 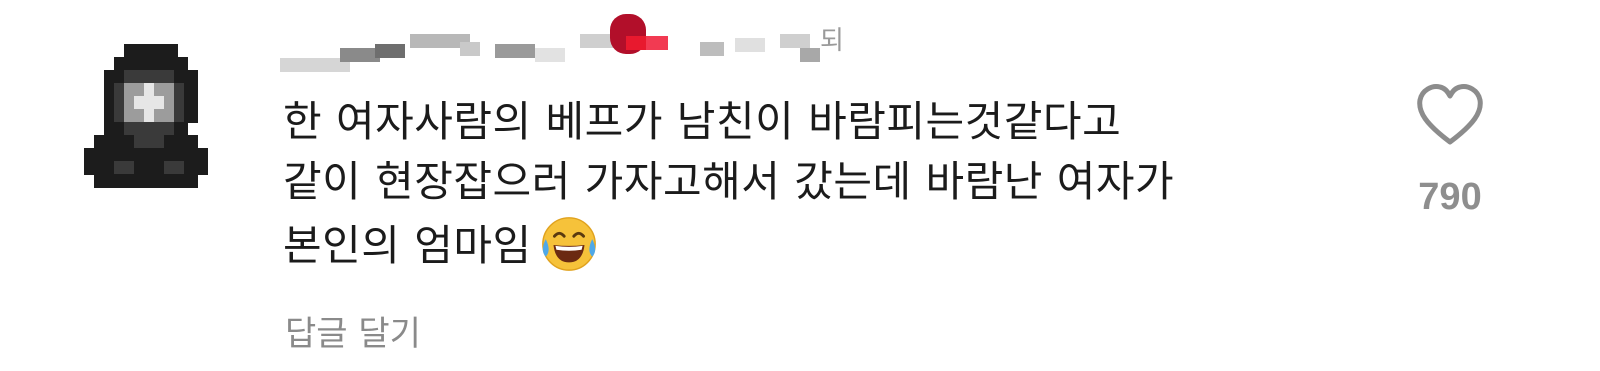 I want to click on like-section: 790, so click(x=1450, y=157).